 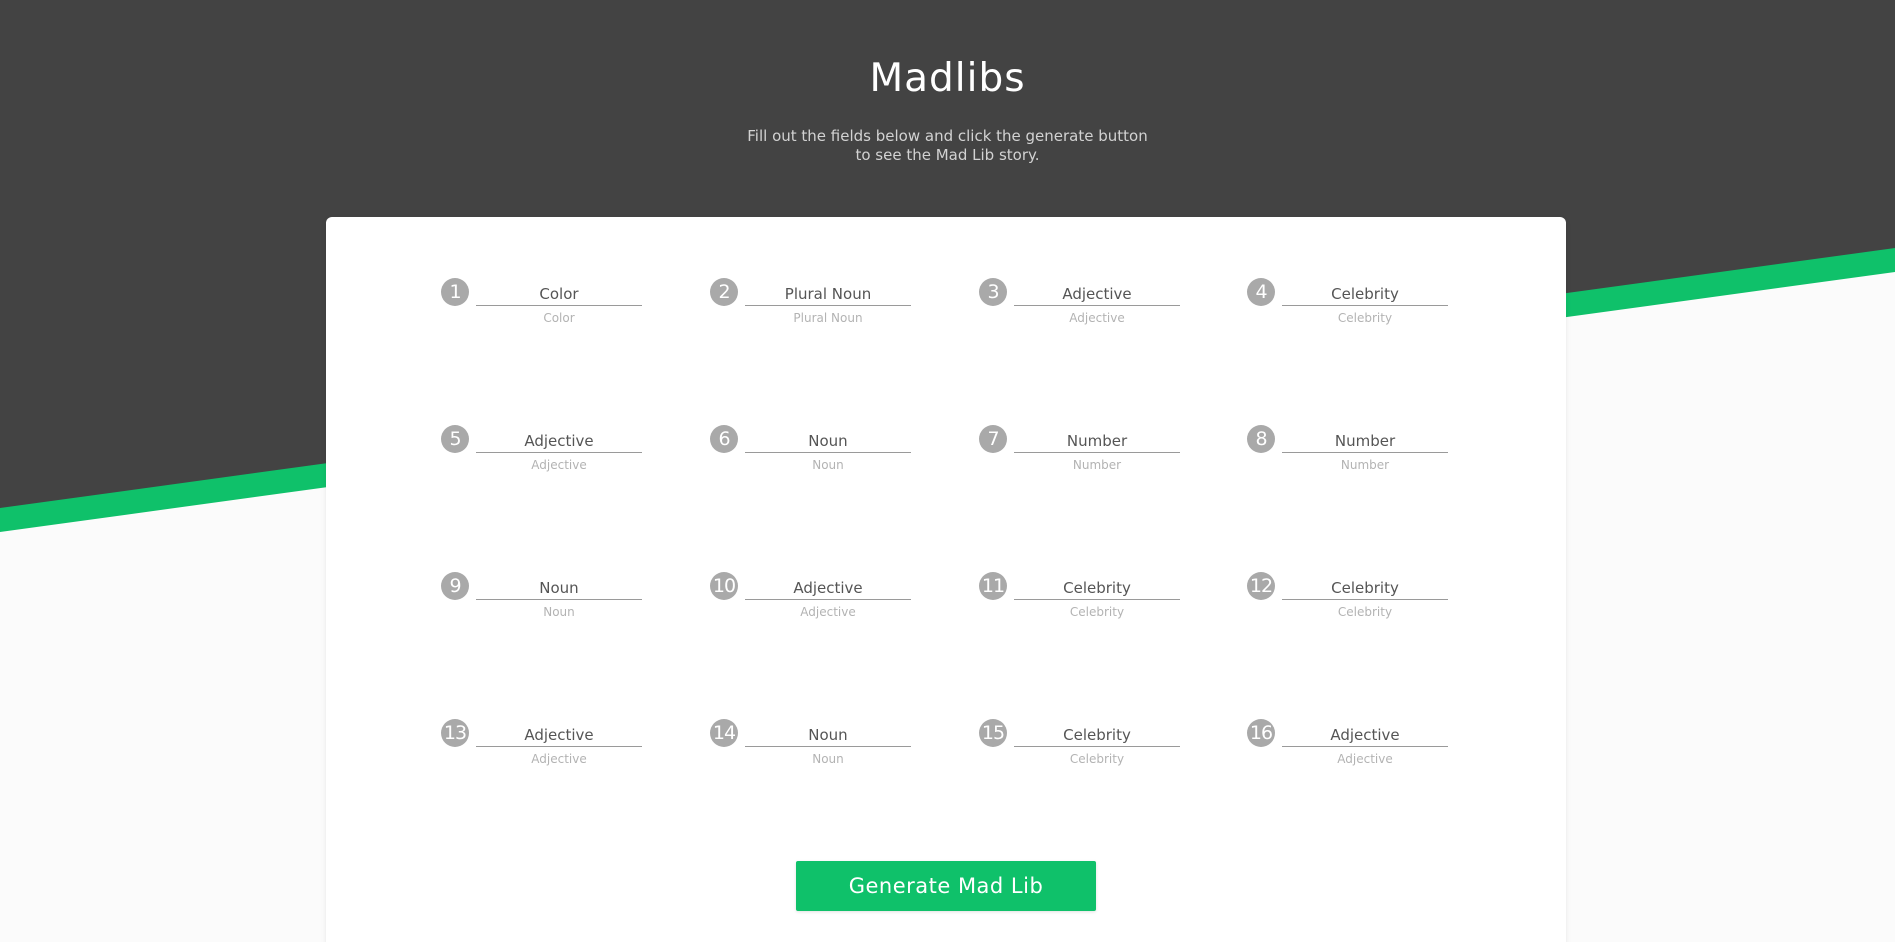 What do you see at coordinates (993, 439) in the screenshot?
I see `field-number-badge: 7` at bounding box center [993, 439].